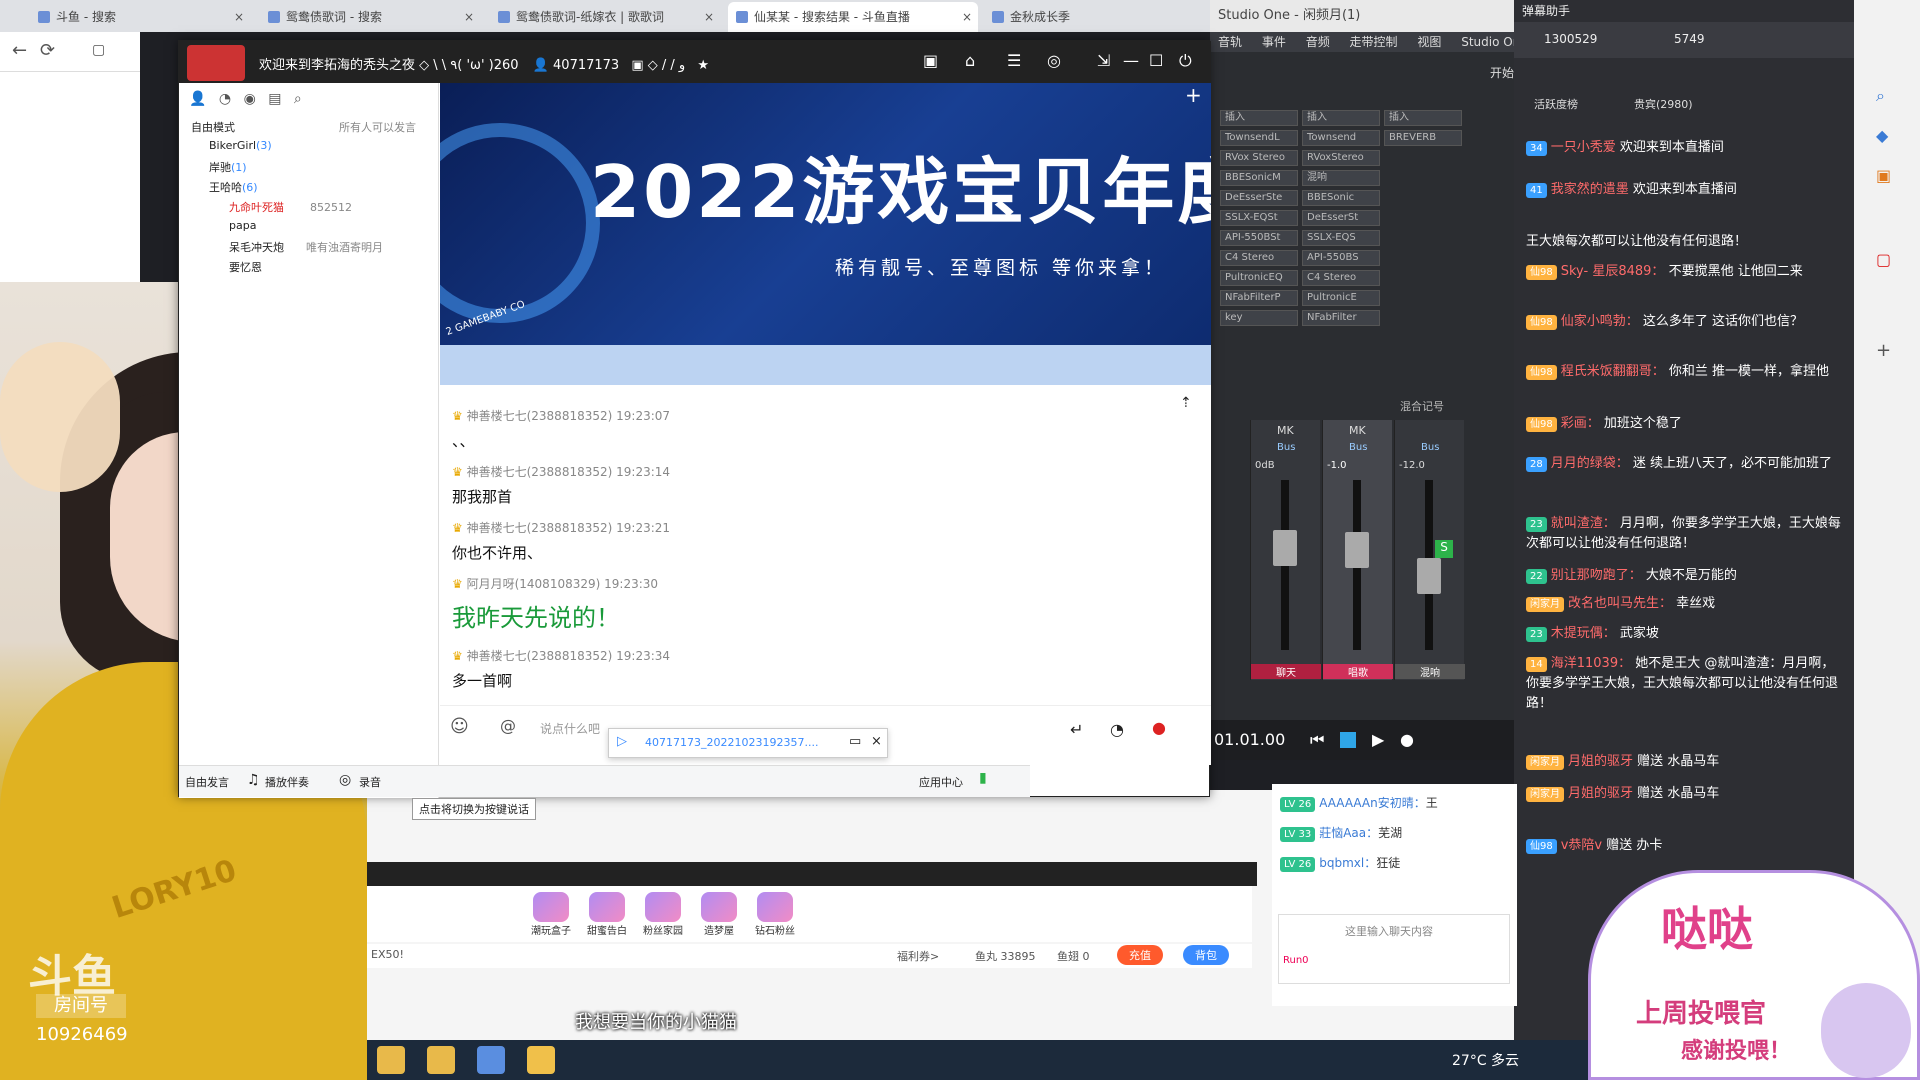 The width and height of the screenshot is (1920, 1080). Describe the element at coordinates (1259, 138) in the screenshot. I see `plugin-slot: TownsendL` at that location.